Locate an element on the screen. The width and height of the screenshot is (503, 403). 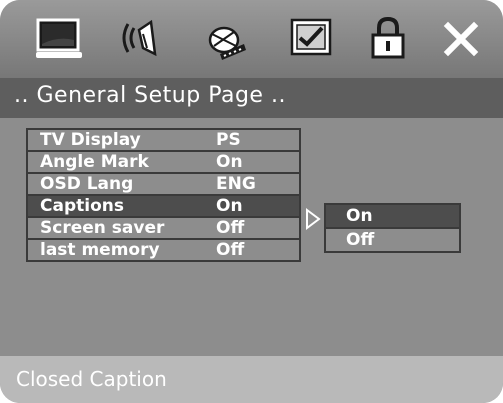
setting-label: Screen saver is located at coordinates (102, 228).